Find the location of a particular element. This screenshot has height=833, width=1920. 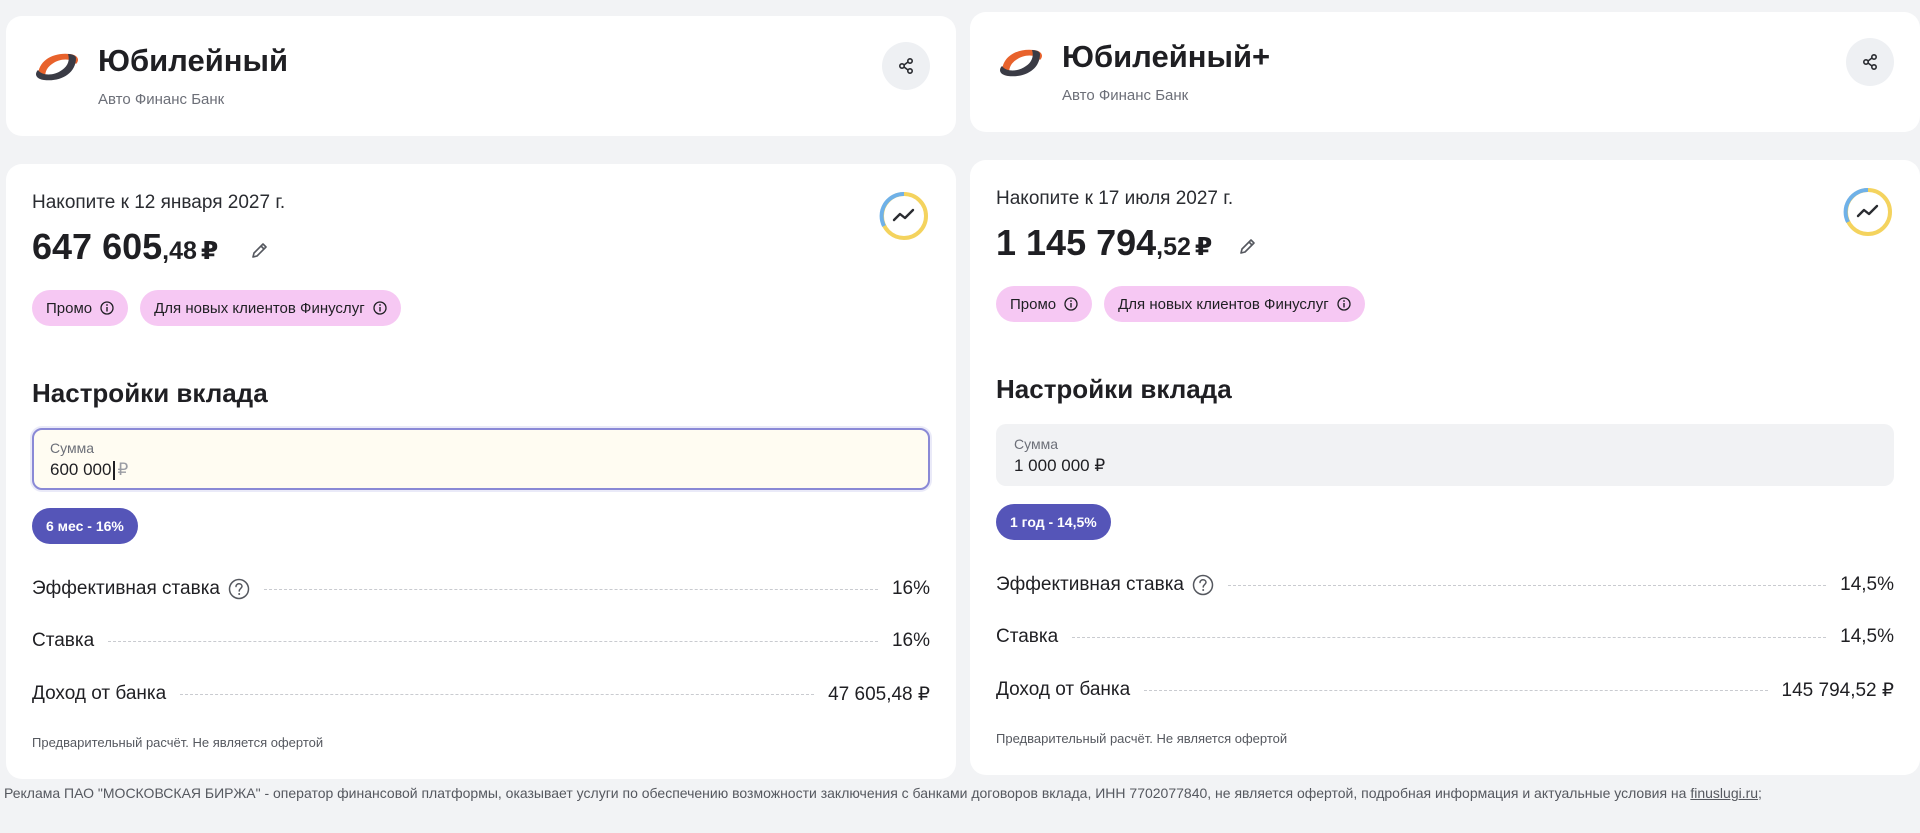

offer-header-card: Юбилейный+ Авто Финанс Банк is located at coordinates (1445, 72).